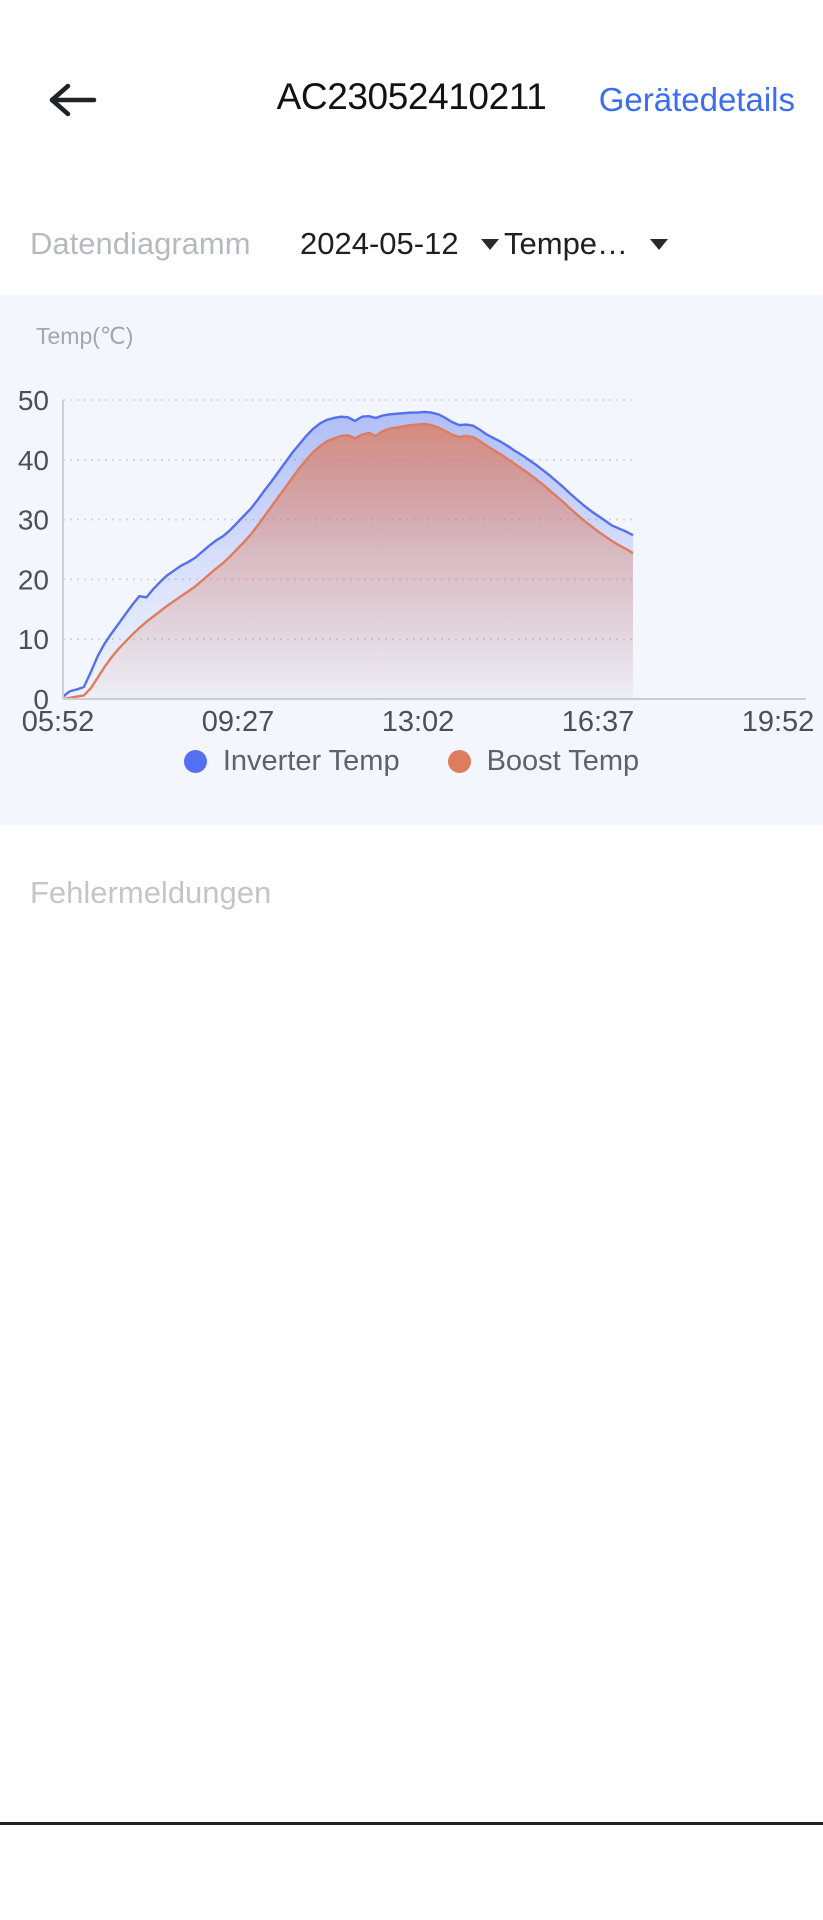  What do you see at coordinates (379, 243) in the screenshot?
I see `date-select-value: 2024-05-12` at bounding box center [379, 243].